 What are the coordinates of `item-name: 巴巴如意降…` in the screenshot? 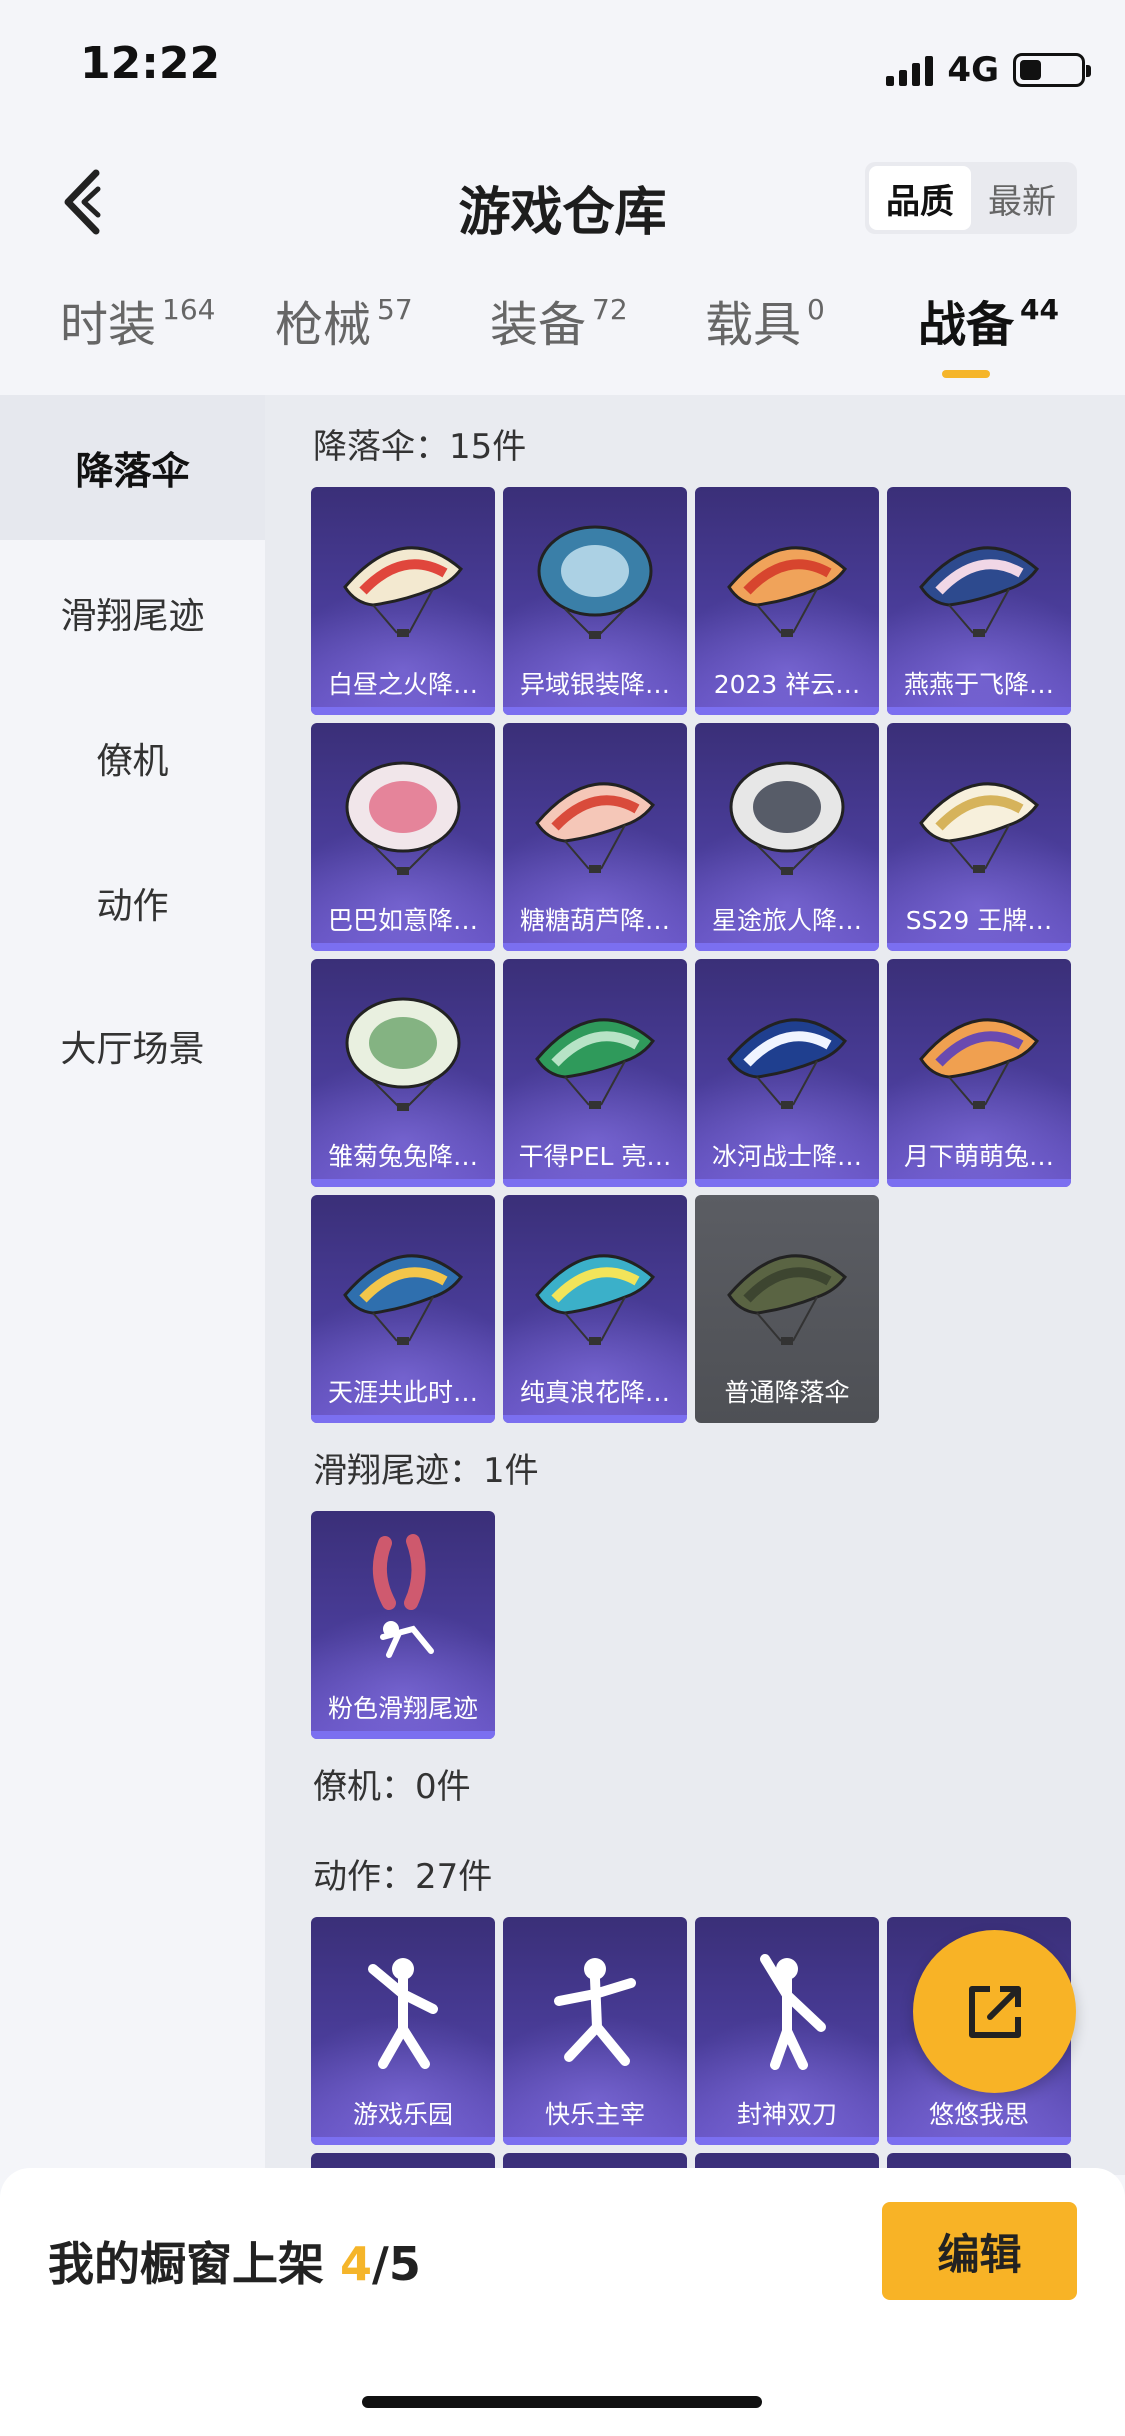 It's located at (402, 920).